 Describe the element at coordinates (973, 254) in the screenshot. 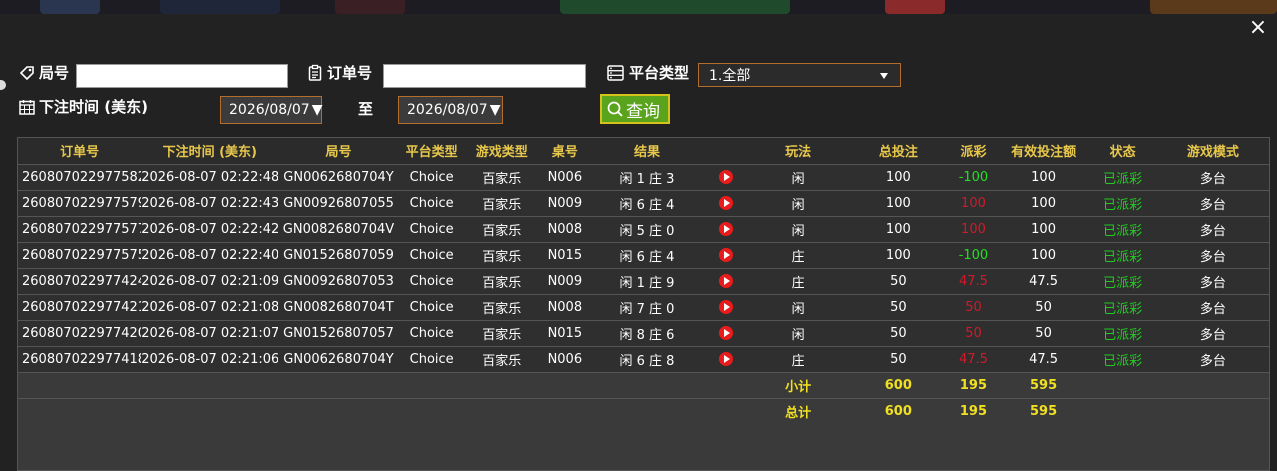

I see `cell-payout: -100` at that location.